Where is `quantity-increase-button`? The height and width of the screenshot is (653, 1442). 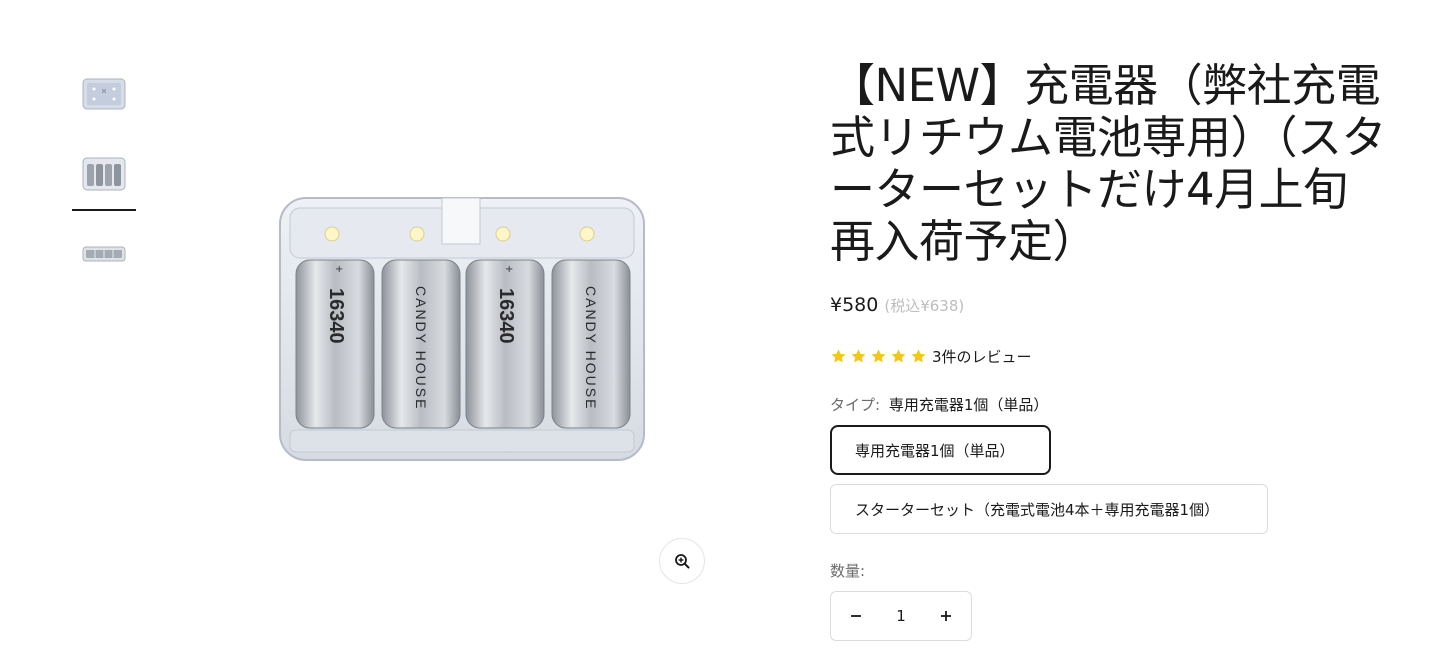
quantity-increase-button is located at coordinates (946, 616).